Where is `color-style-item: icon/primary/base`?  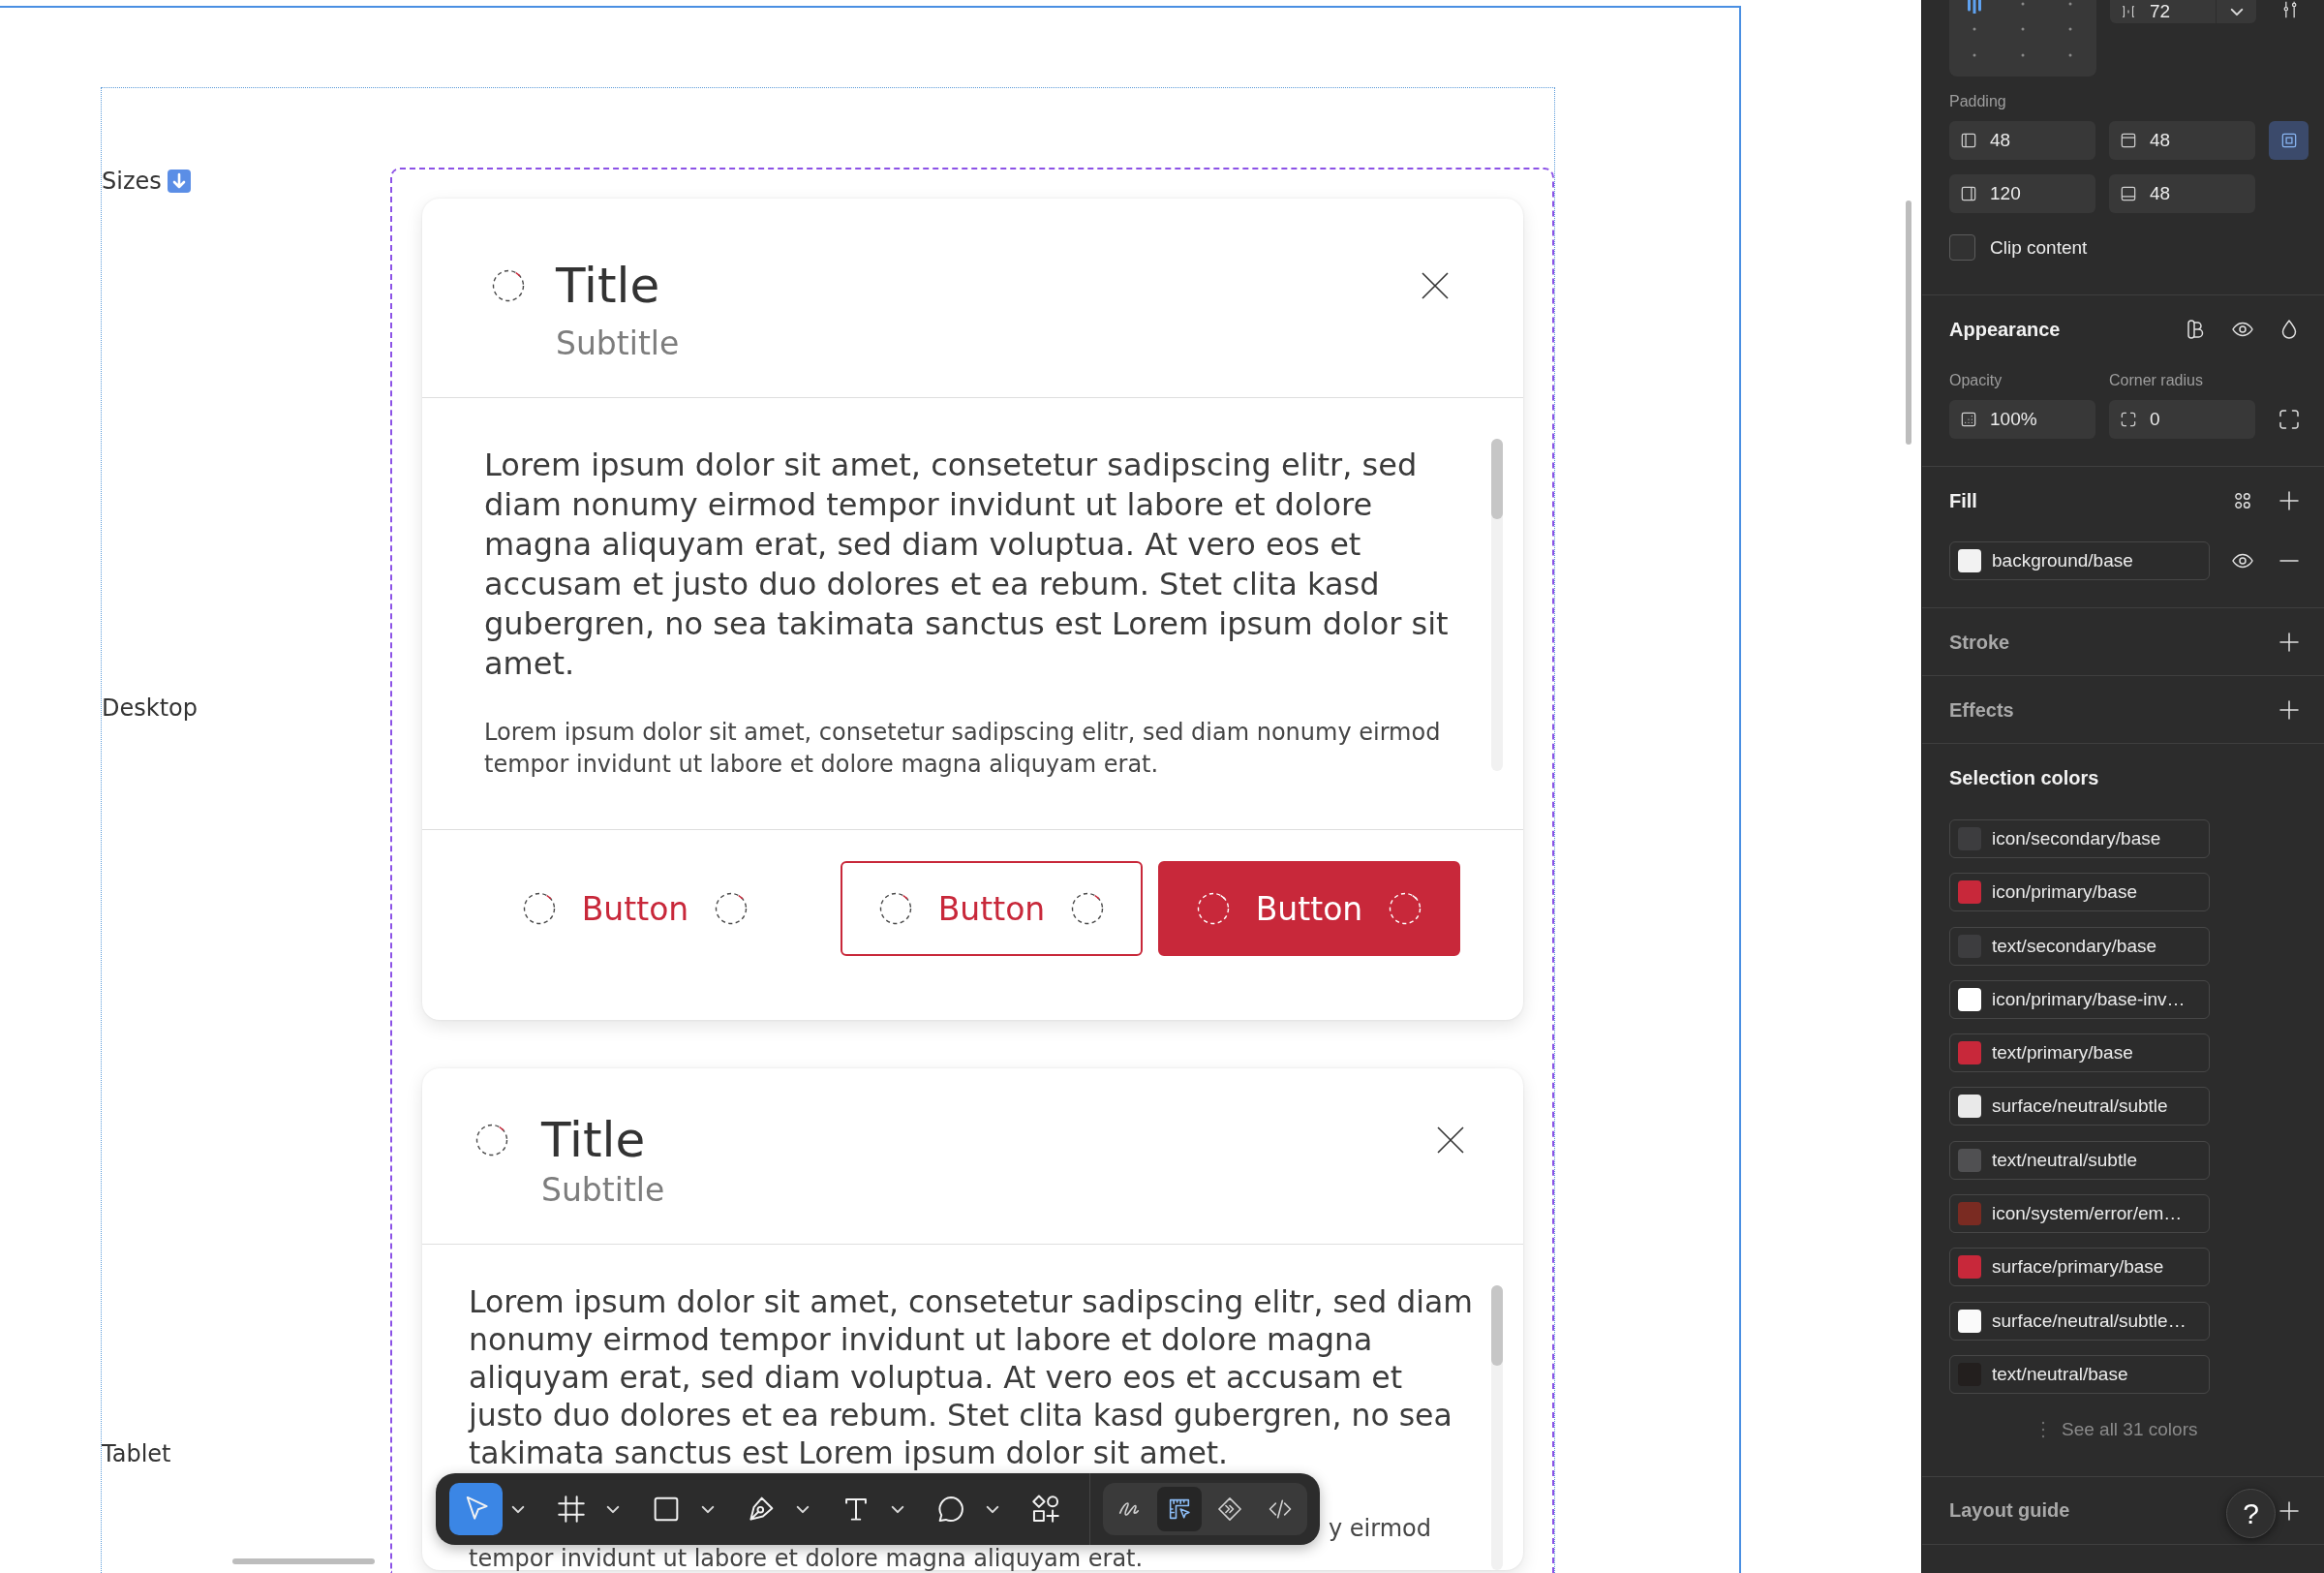 color-style-item: icon/primary/base is located at coordinates (2079, 893).